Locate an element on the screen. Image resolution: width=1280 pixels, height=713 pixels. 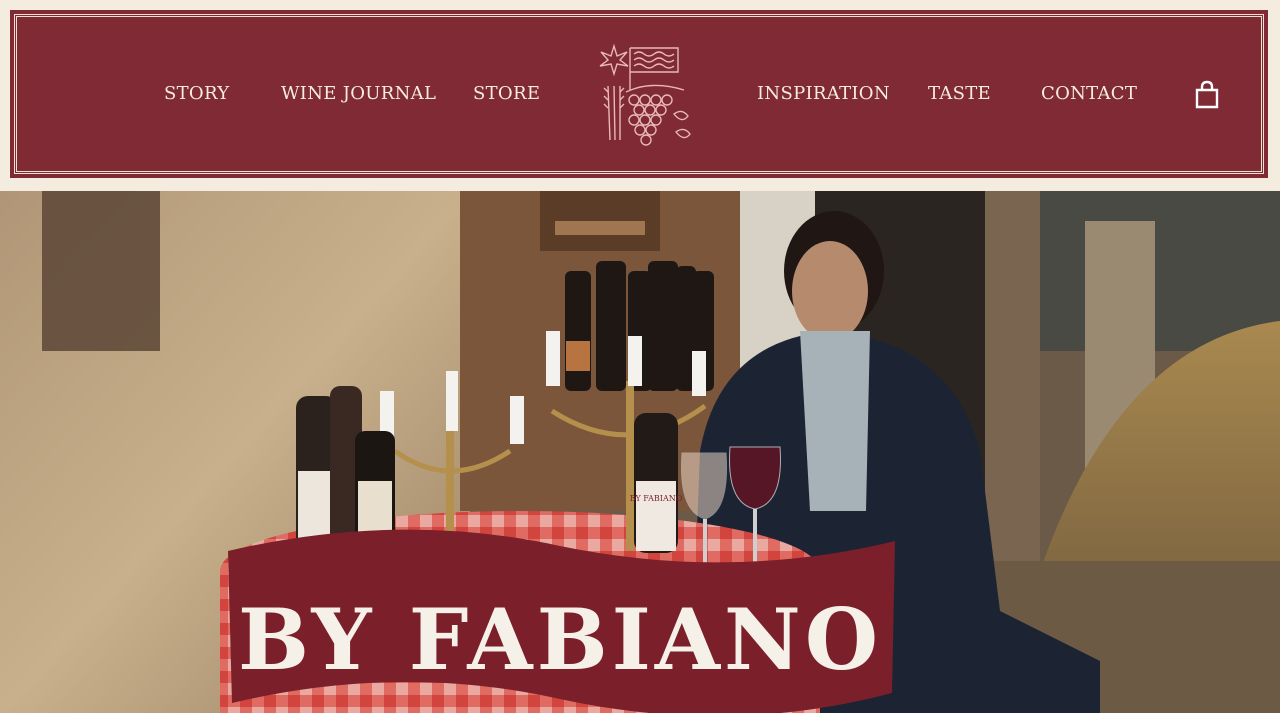
shopping-bag-icon is located at coordinates (1207, 95).